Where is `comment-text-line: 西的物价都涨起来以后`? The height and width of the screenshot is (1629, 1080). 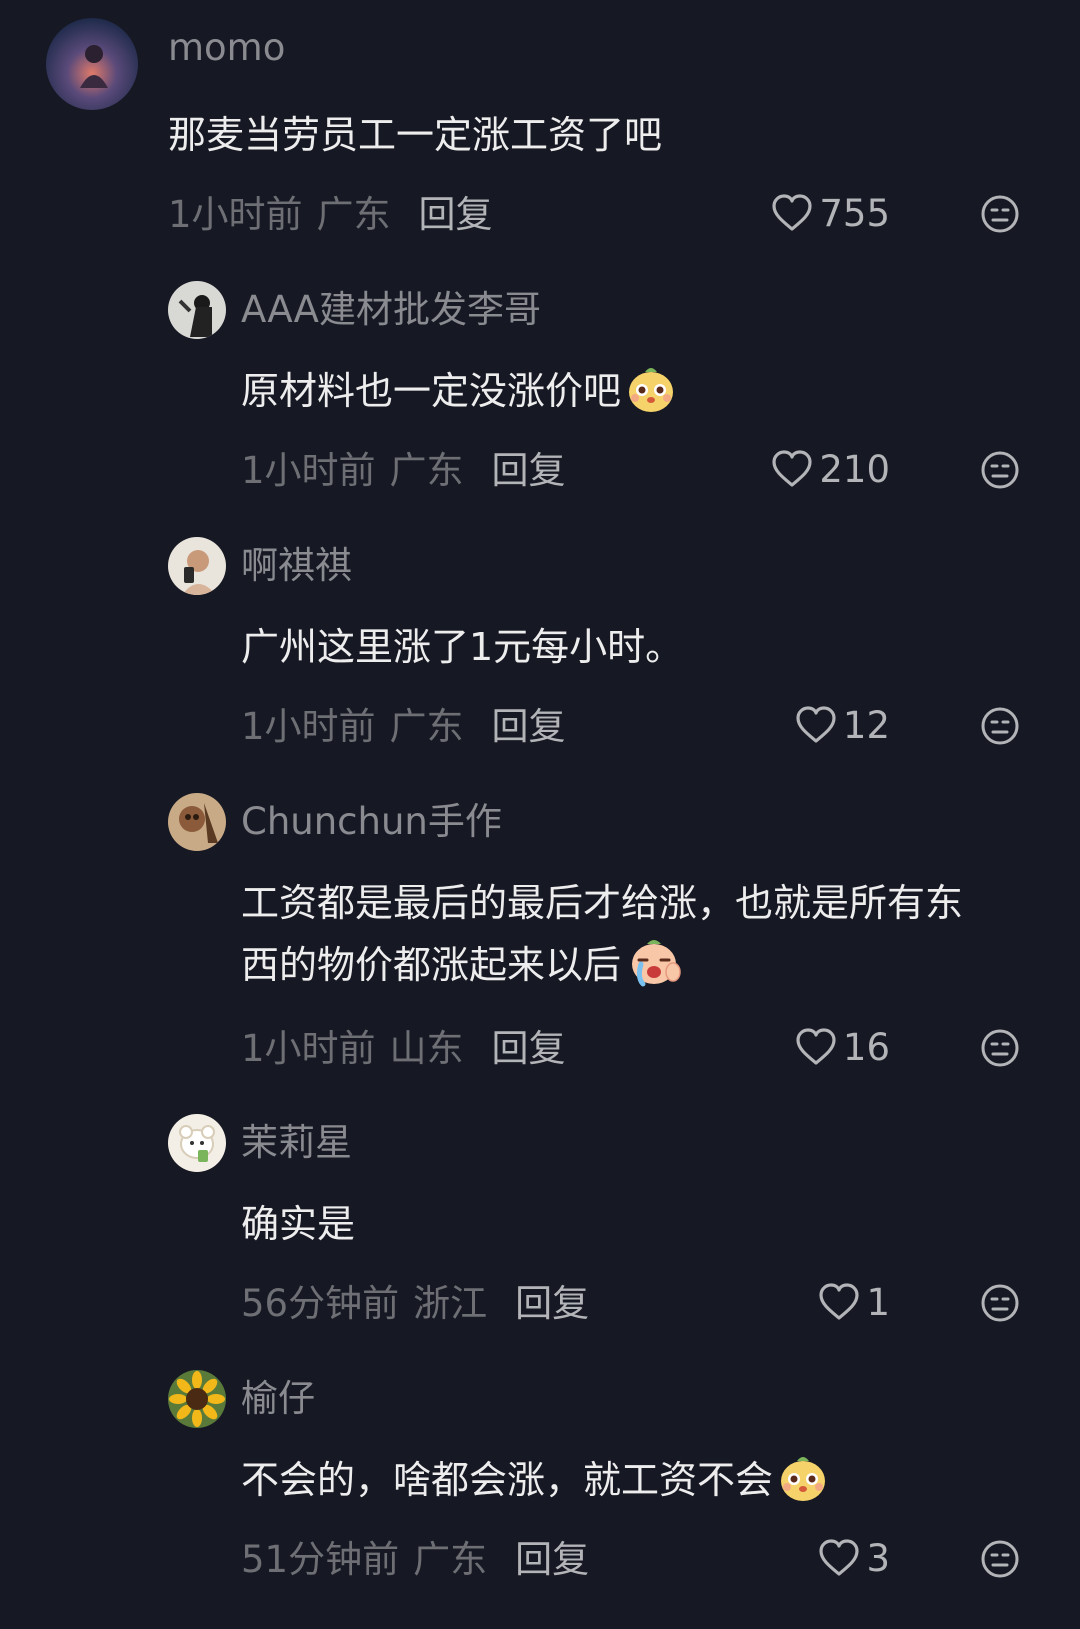 comment-text-line: 西的物价都涨起来以后 is located at coordinates (602, 970).